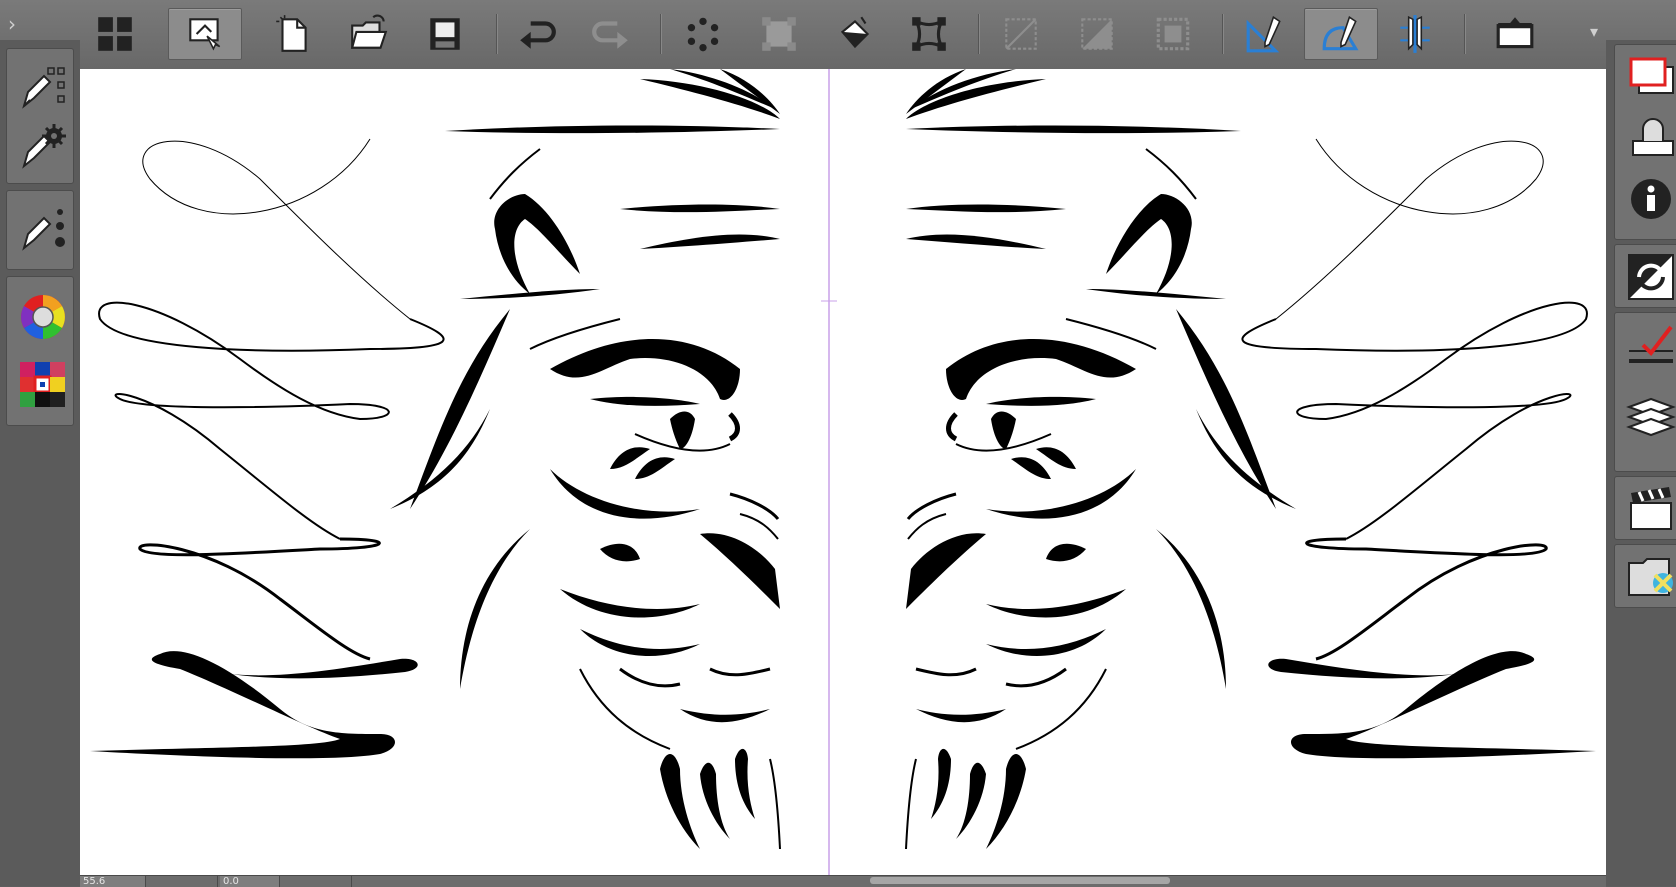 This screenshot has width=1676, height=887. I want to click on zoom-level: 55.6, so click(113, 881).